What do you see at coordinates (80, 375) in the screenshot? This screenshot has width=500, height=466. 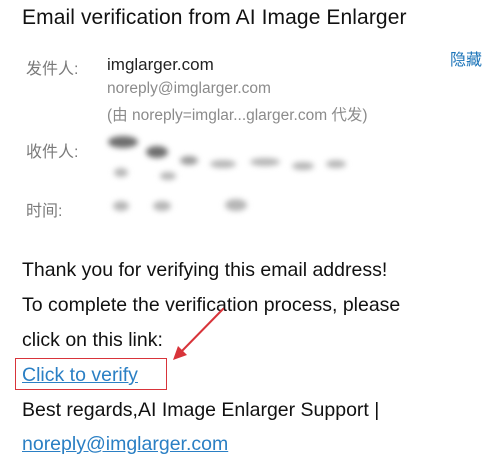 I see `verify-link: Click to verify` at bounding box center [80, 375].